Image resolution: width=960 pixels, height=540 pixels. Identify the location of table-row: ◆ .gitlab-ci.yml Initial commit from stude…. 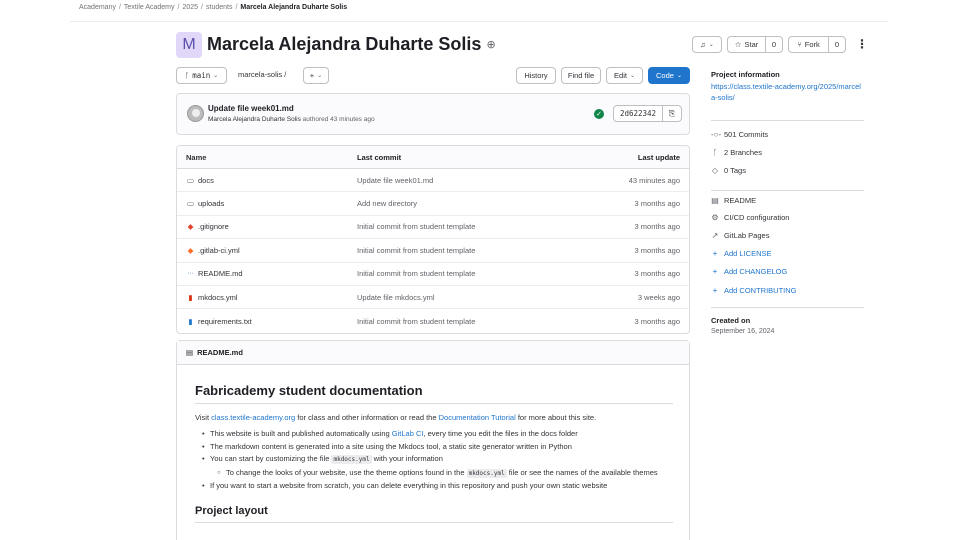
(433, 251).